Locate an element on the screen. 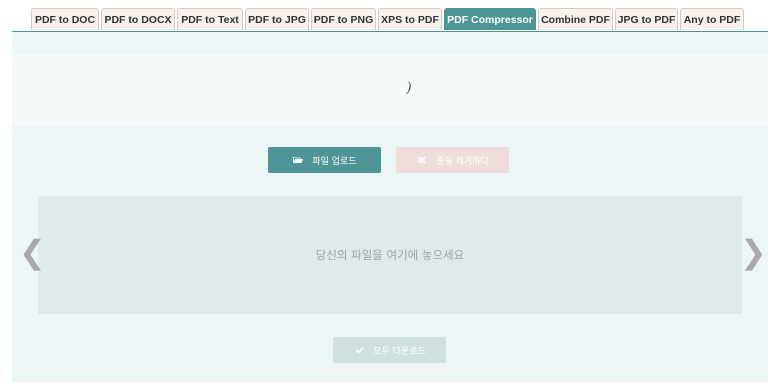 The width and height of the screenshot is (778, 390). tab-pdf-to-png: PDF to PNG is located at coordinates (343, 19).